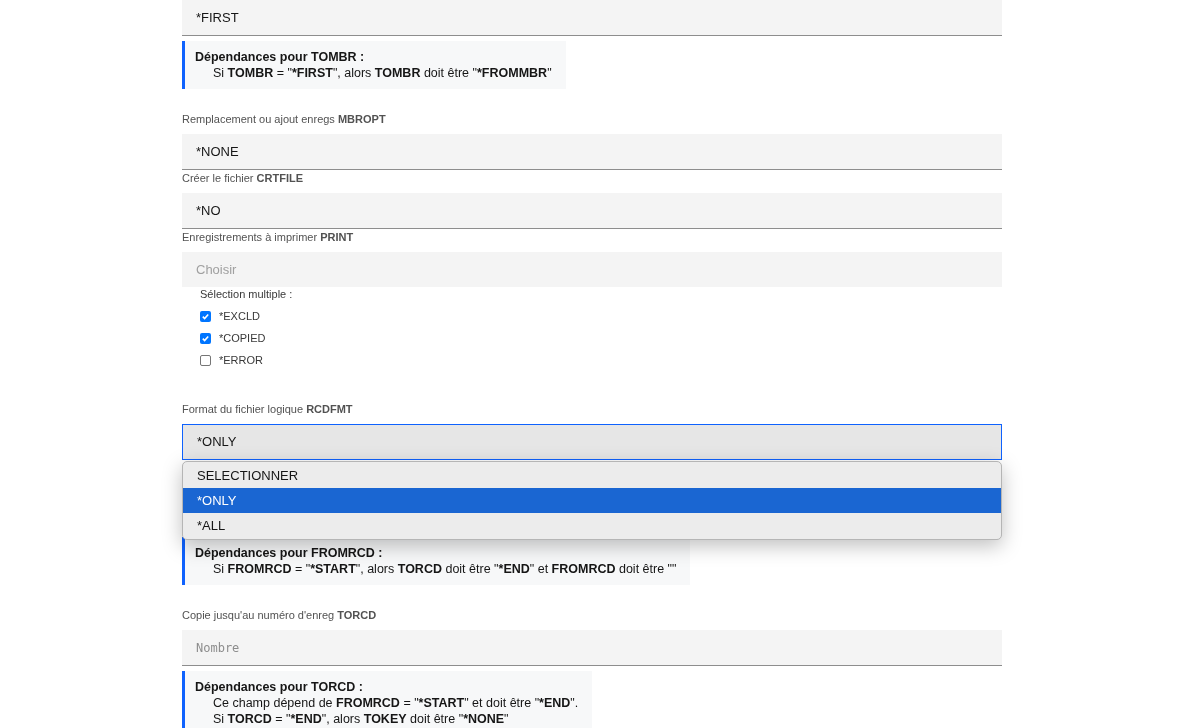 Image resolution: width=1190 pixels, height=728 pixels. Describe the element at coordinates (239, 317) in the screenshot. I see `checkbox-label: *EXCLD` at that location.